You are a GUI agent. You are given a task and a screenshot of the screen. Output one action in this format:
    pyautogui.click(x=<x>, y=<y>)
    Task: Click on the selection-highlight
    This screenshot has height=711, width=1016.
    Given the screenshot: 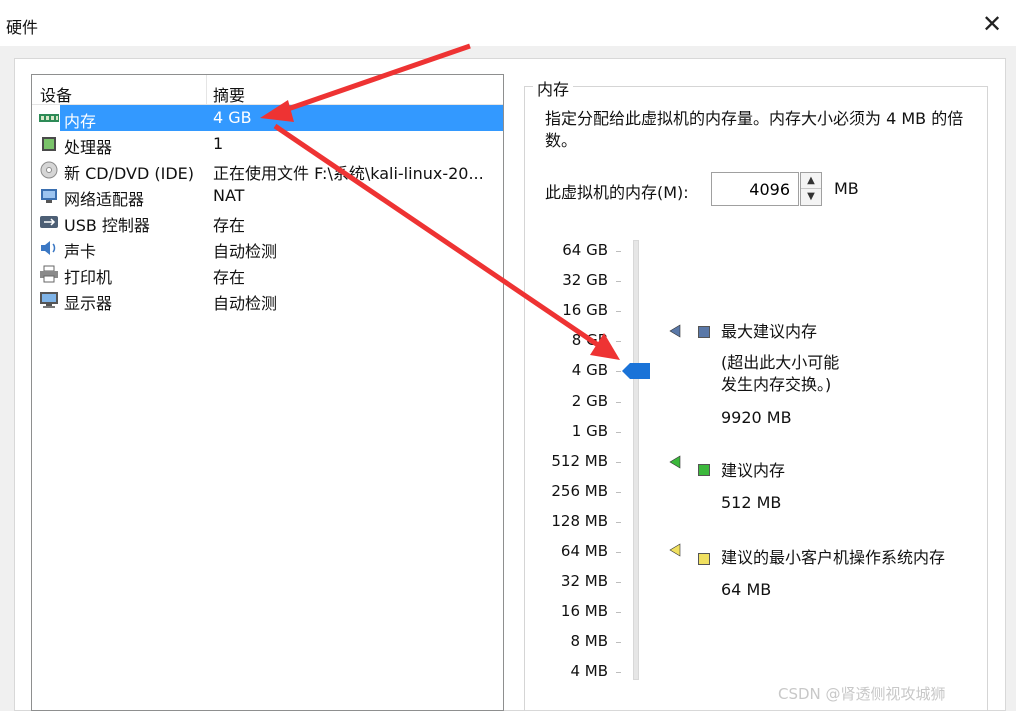 What is the action you would take?
    pyautogui.click(x=281, y=118)
    